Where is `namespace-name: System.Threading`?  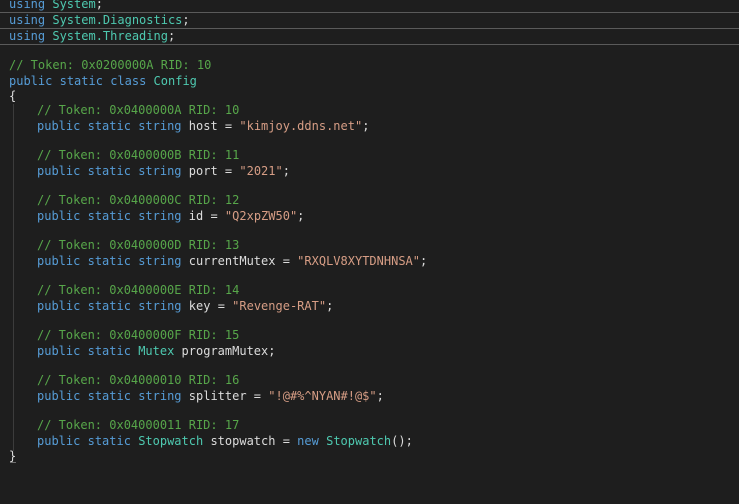
namespace-name: System.Threading is located at coordinates (110, 36).